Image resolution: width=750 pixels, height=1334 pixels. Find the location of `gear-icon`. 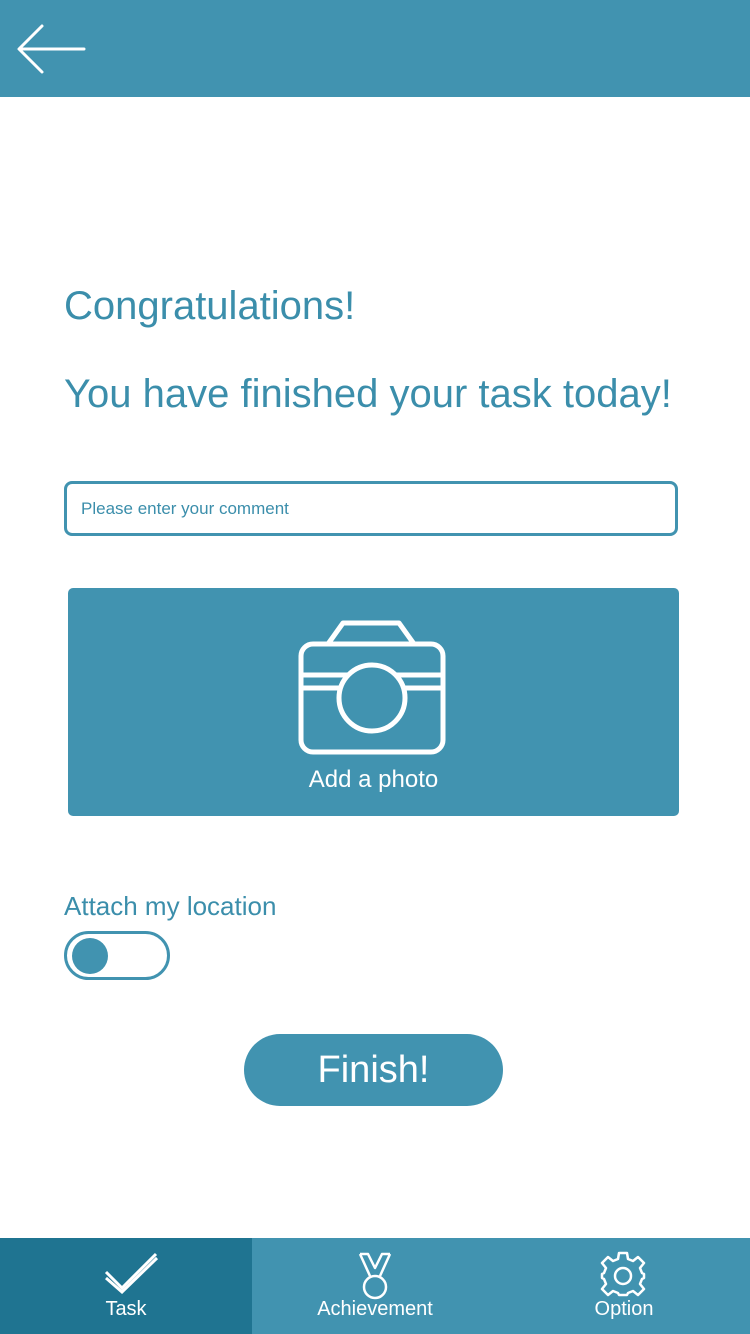

gear-icon is located at coordinates (623, 1274).